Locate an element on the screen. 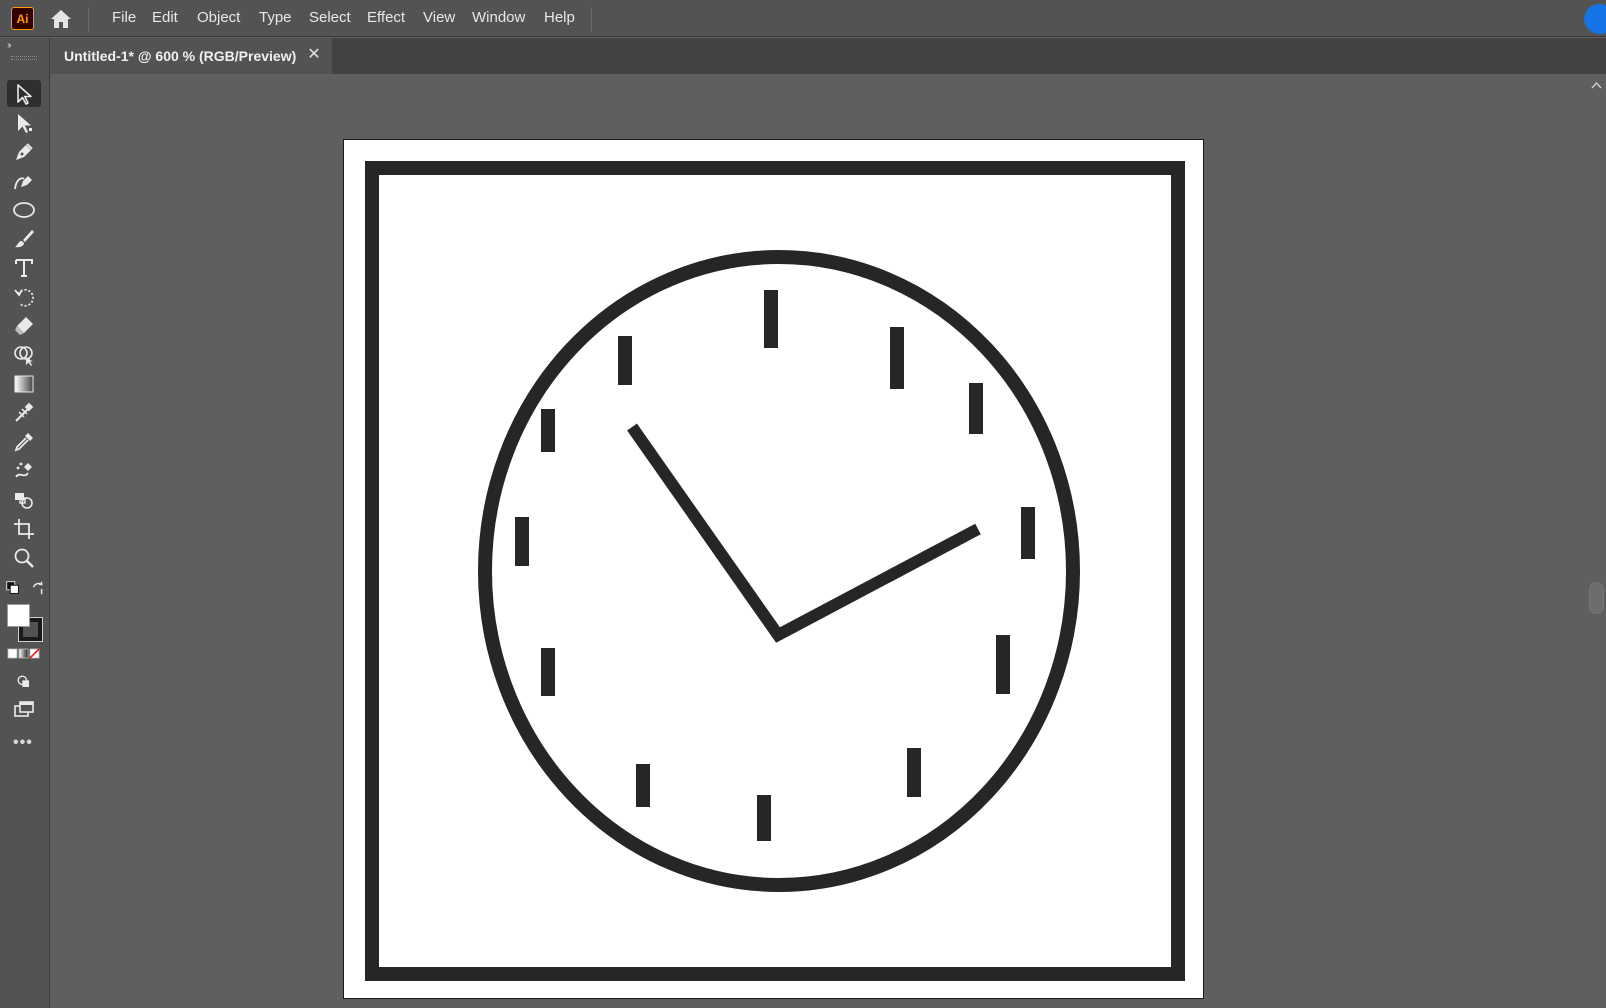 The height and width of the screenshot is (1008, 1606). menu-window: Window is located at coordinates (498, 18).